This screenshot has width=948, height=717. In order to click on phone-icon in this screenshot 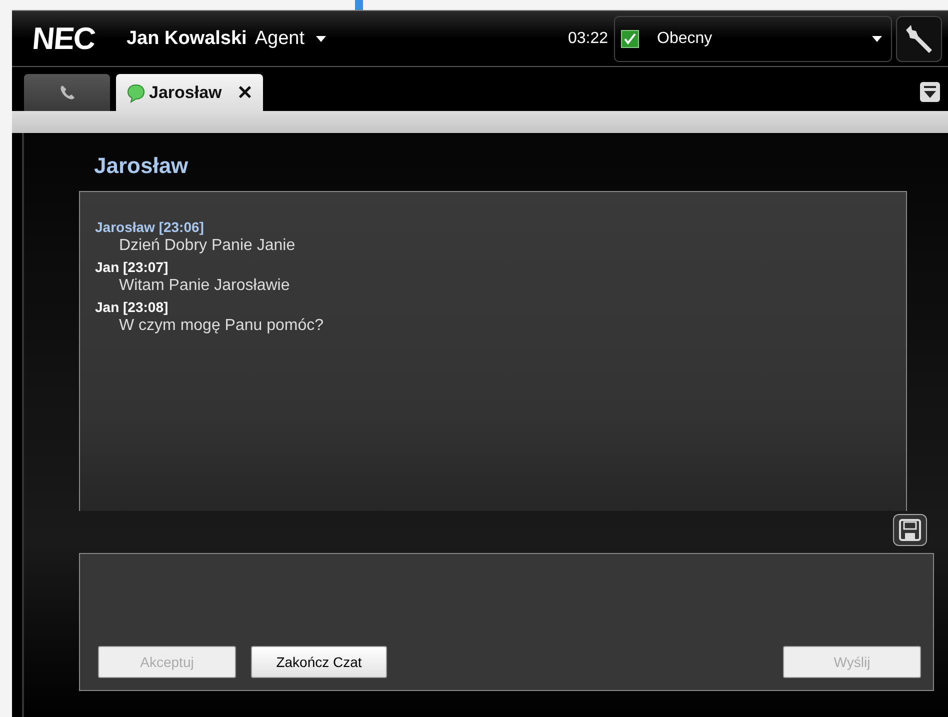, I will do `click(67, 93)`.